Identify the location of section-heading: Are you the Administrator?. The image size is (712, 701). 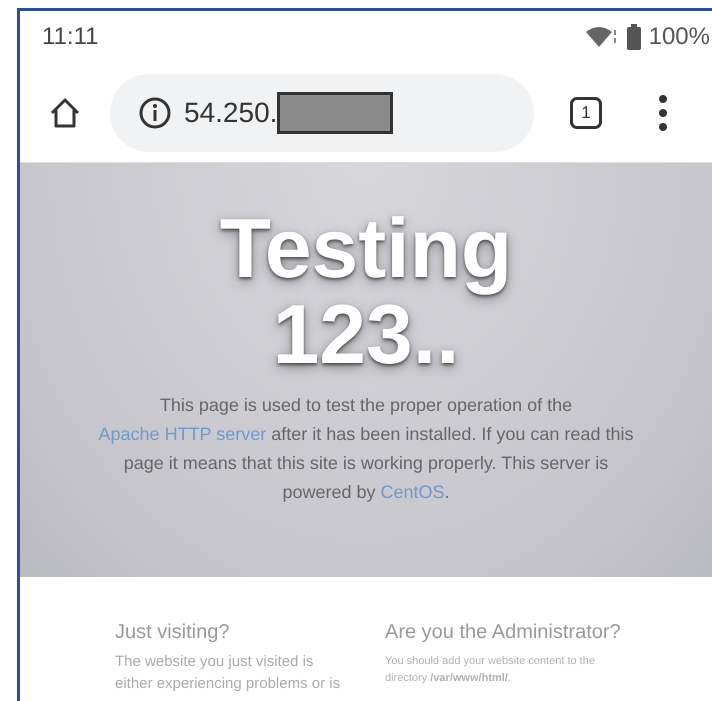
(503, 632).